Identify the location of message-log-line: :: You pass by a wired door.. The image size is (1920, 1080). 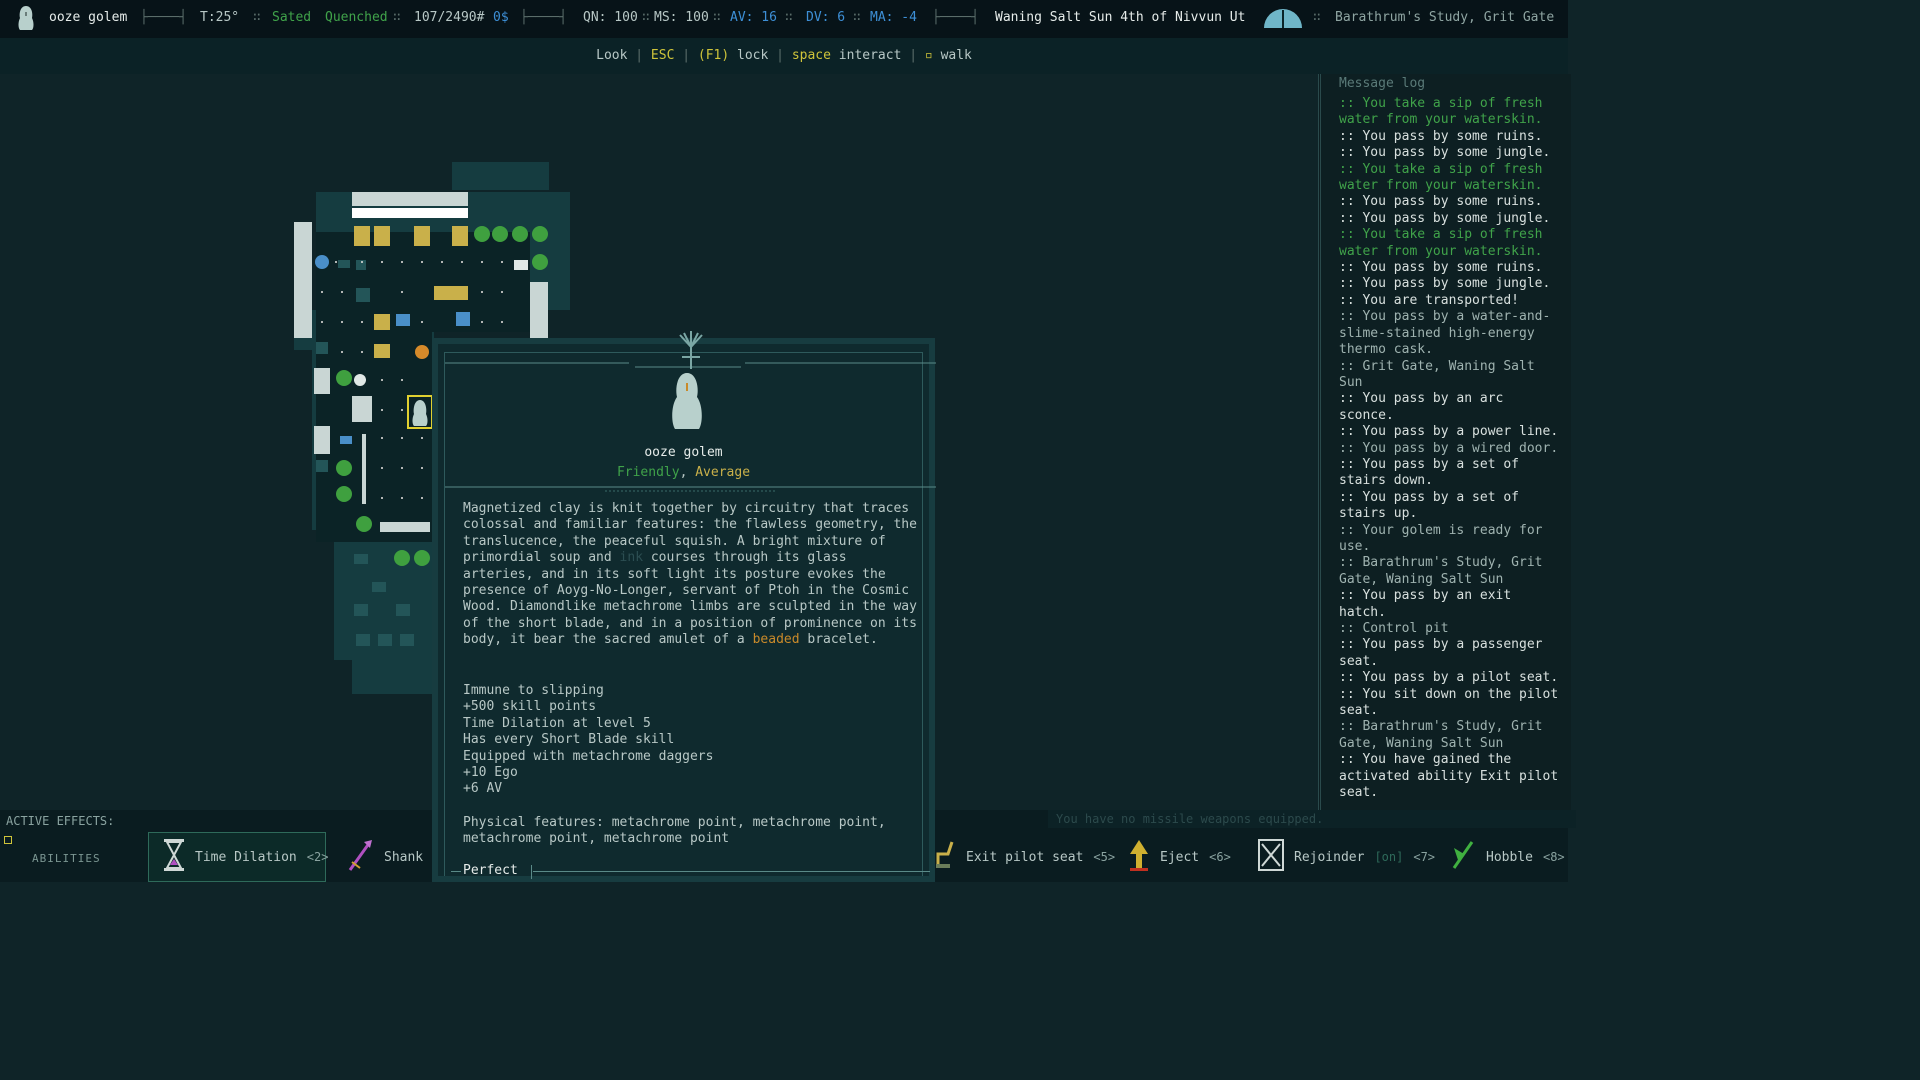
(1449, 448).